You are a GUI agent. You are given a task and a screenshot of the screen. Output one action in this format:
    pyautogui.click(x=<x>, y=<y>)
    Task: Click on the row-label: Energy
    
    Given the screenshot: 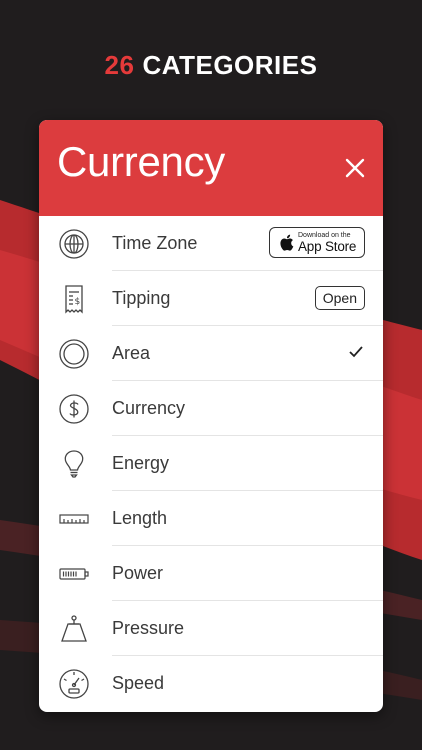 What is the action you would take?
    pyautogui.click(x=141, y=463)
    